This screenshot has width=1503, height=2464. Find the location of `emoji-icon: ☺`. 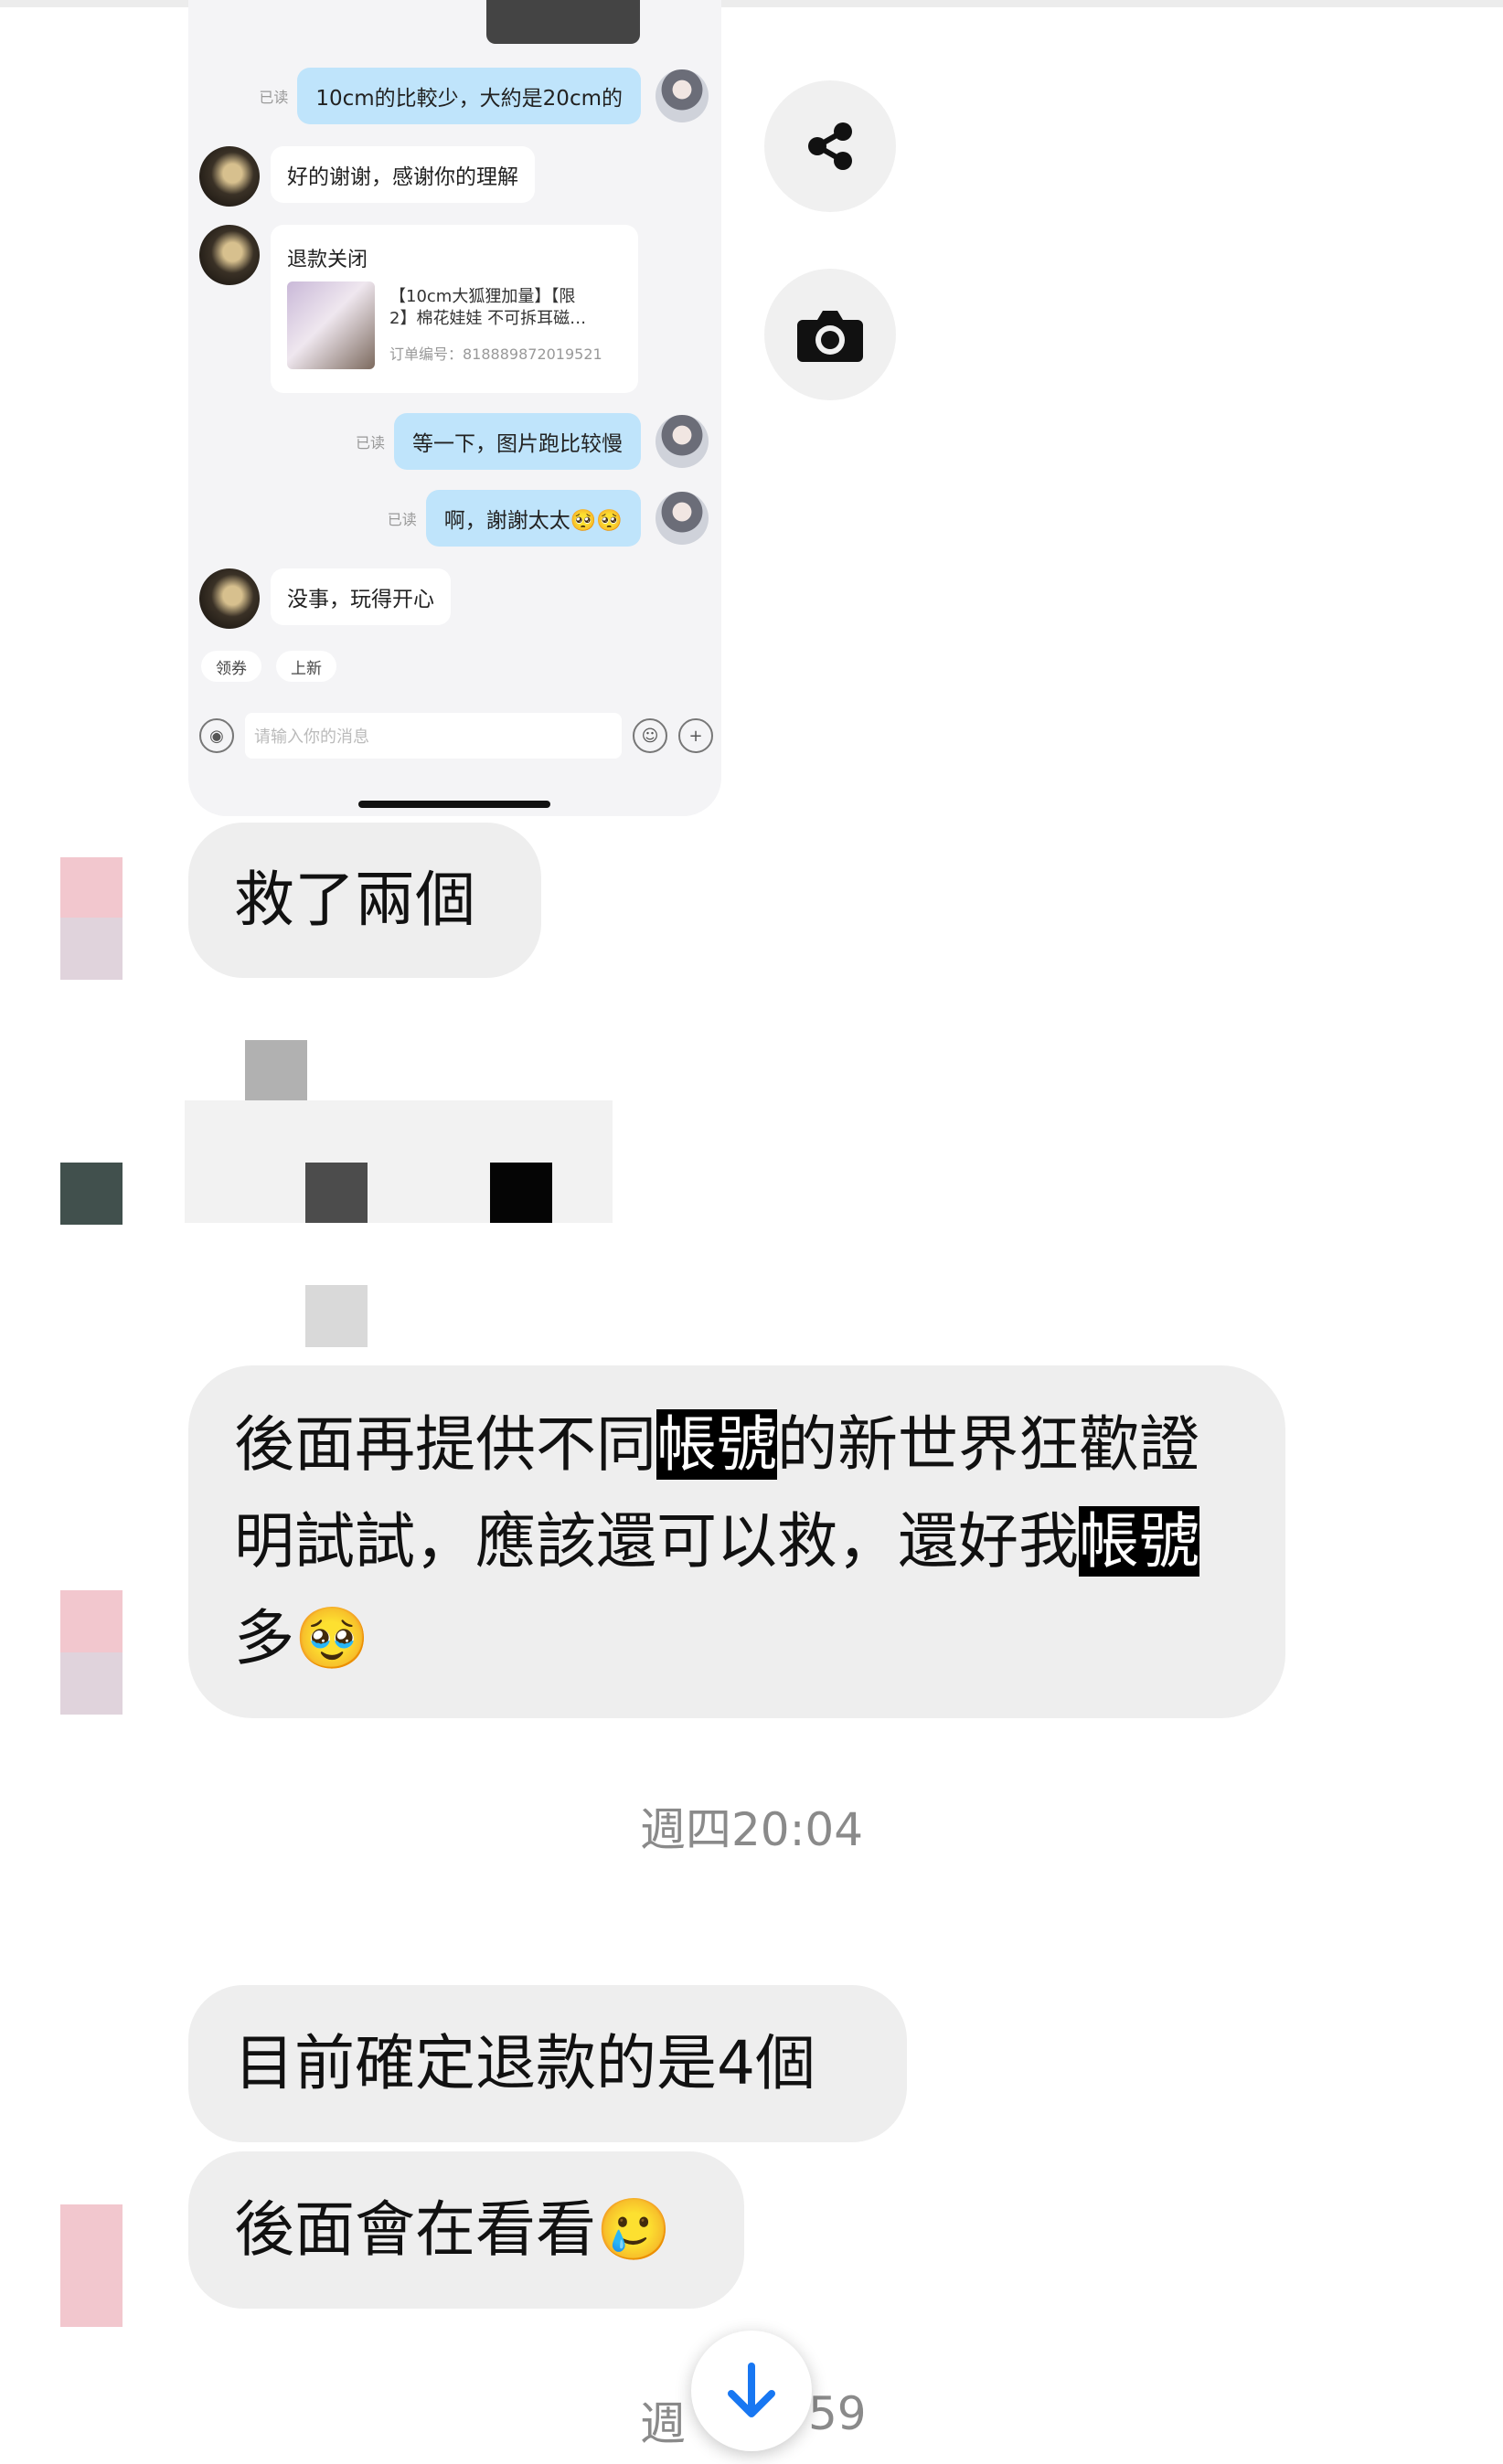

emoji-icon: ☺ is located at coordinates (650, 735).